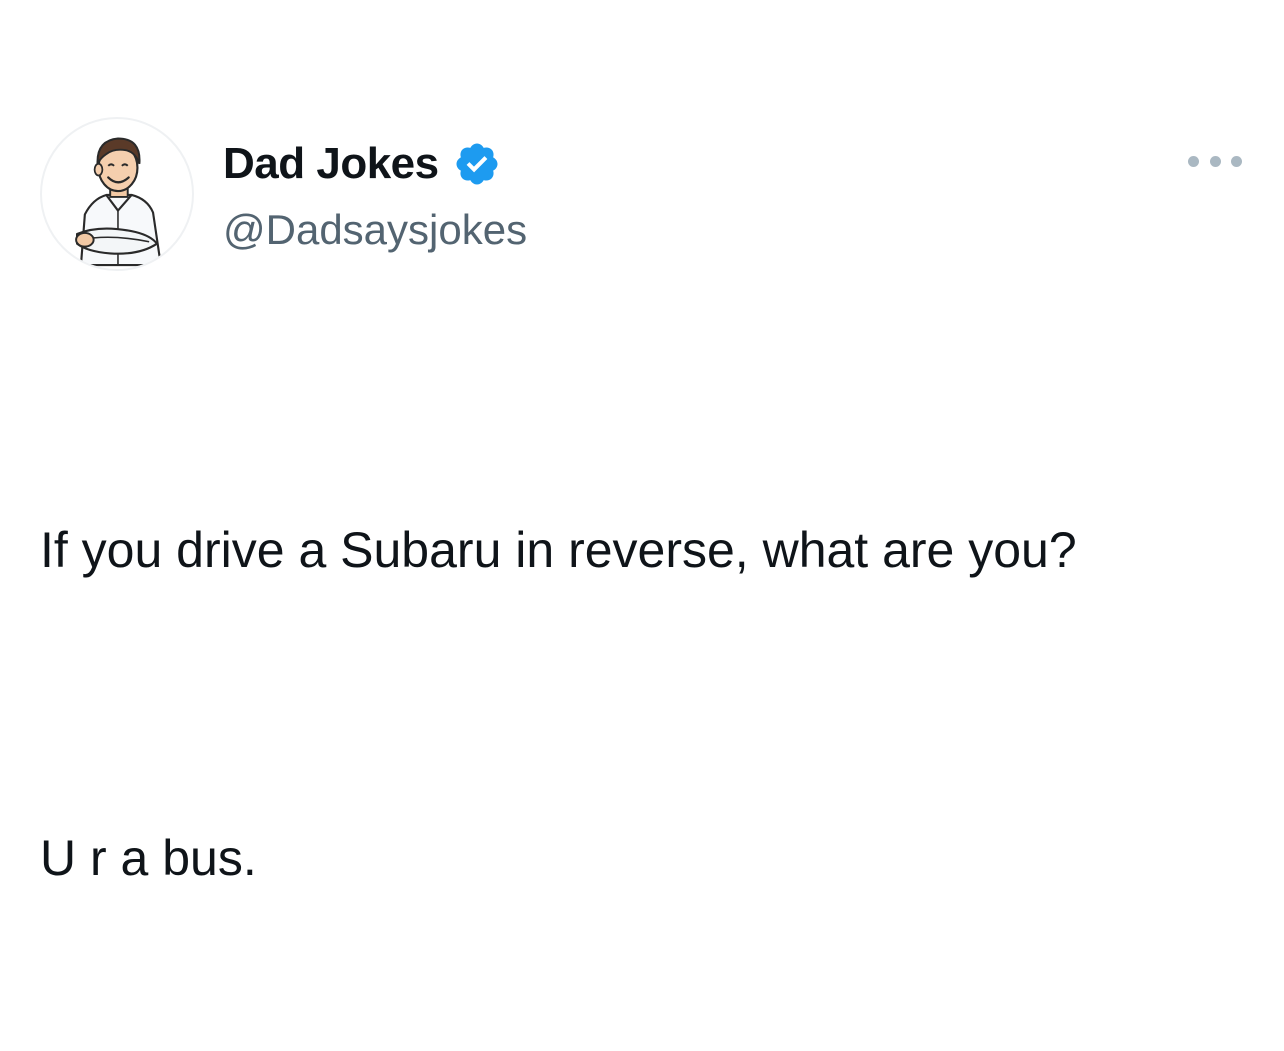 The height and width of the screenshot is (1051, 1284). I want to click on more-options-icon, so click(1215, 161).